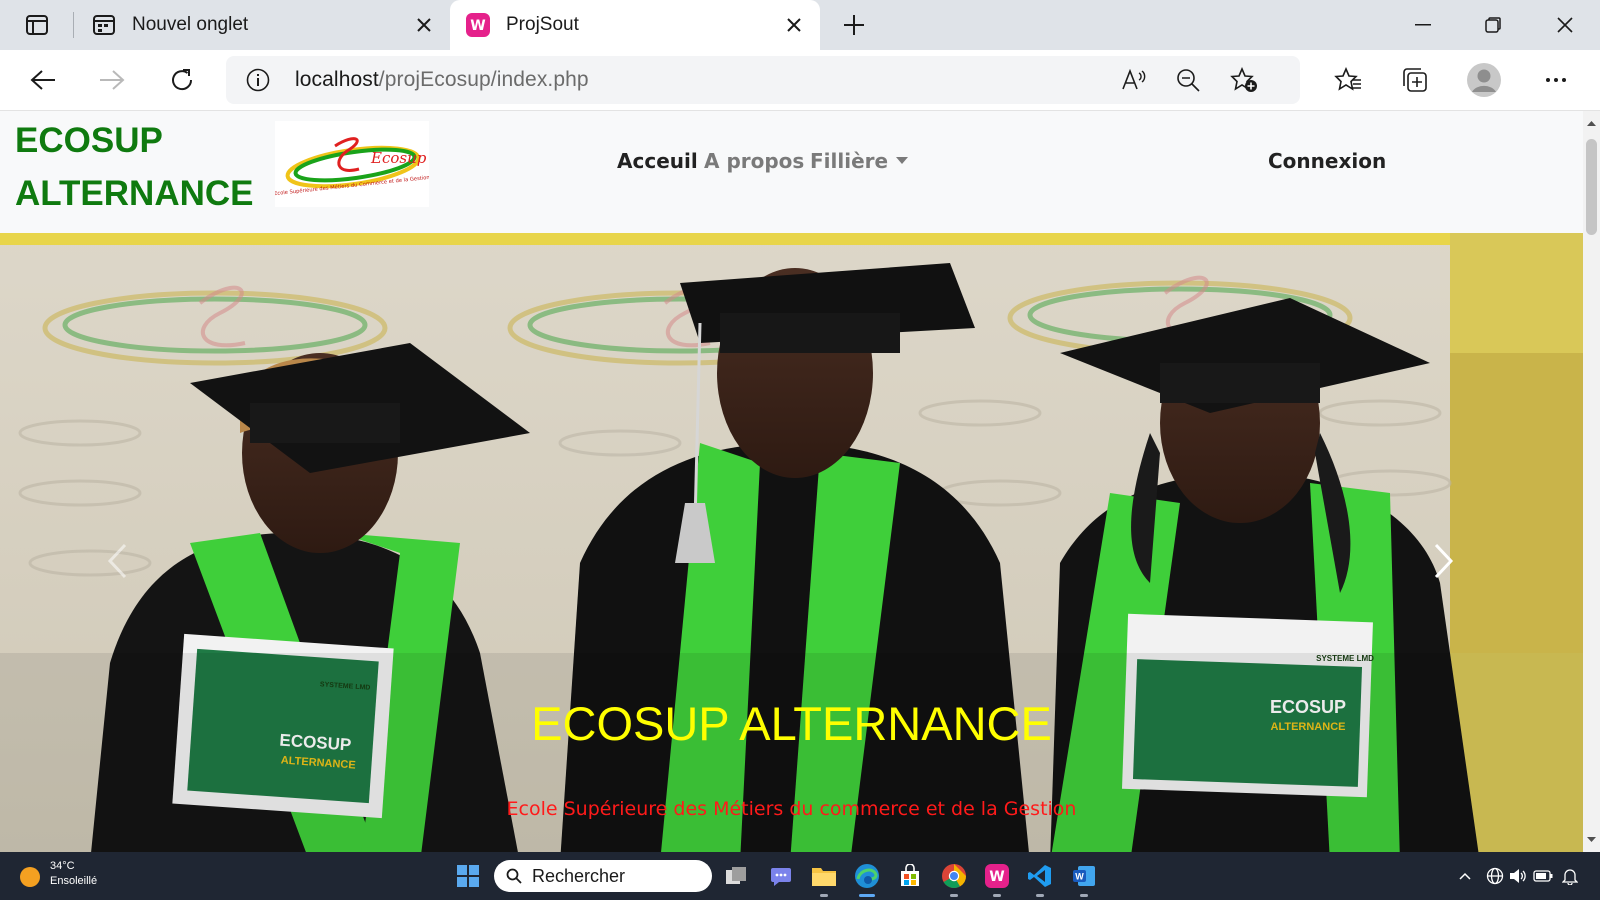  I want to click on tab-separator, so click(73, 25).